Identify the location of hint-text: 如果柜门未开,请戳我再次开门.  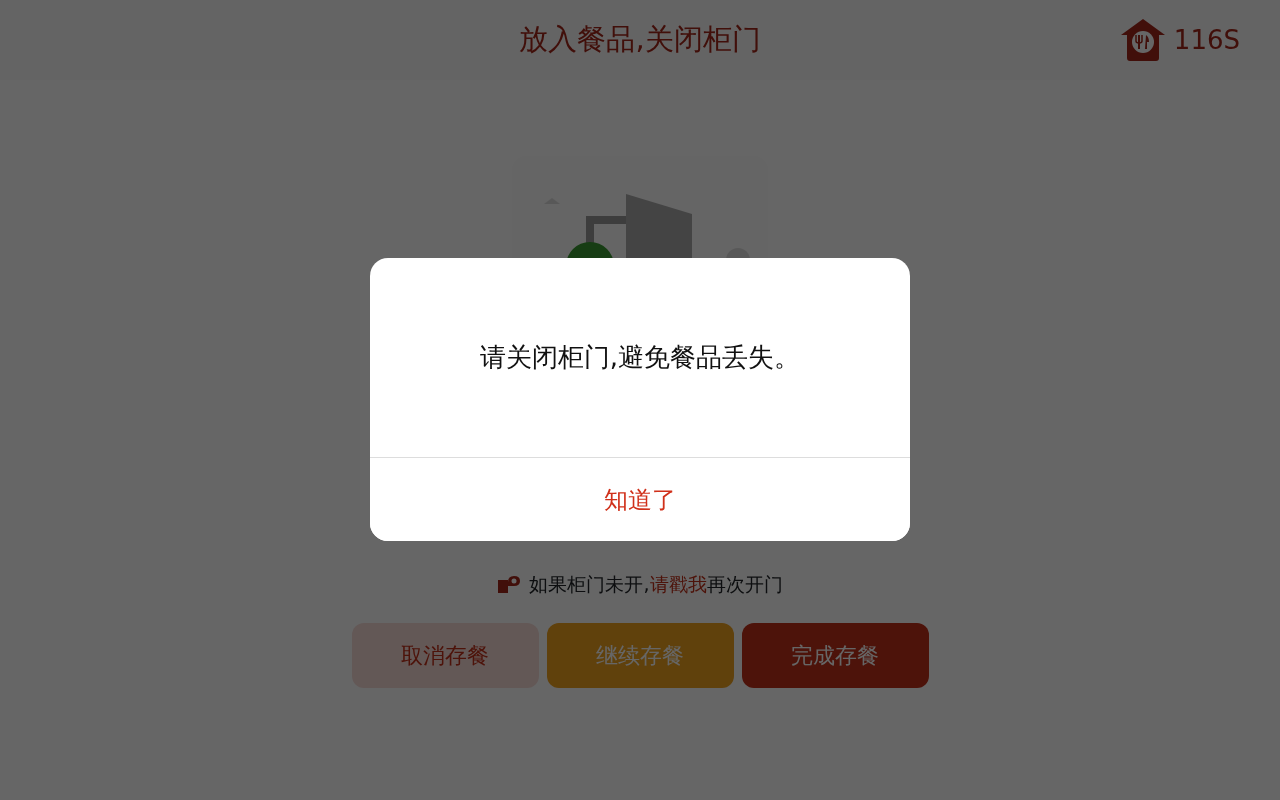
(656, 584).